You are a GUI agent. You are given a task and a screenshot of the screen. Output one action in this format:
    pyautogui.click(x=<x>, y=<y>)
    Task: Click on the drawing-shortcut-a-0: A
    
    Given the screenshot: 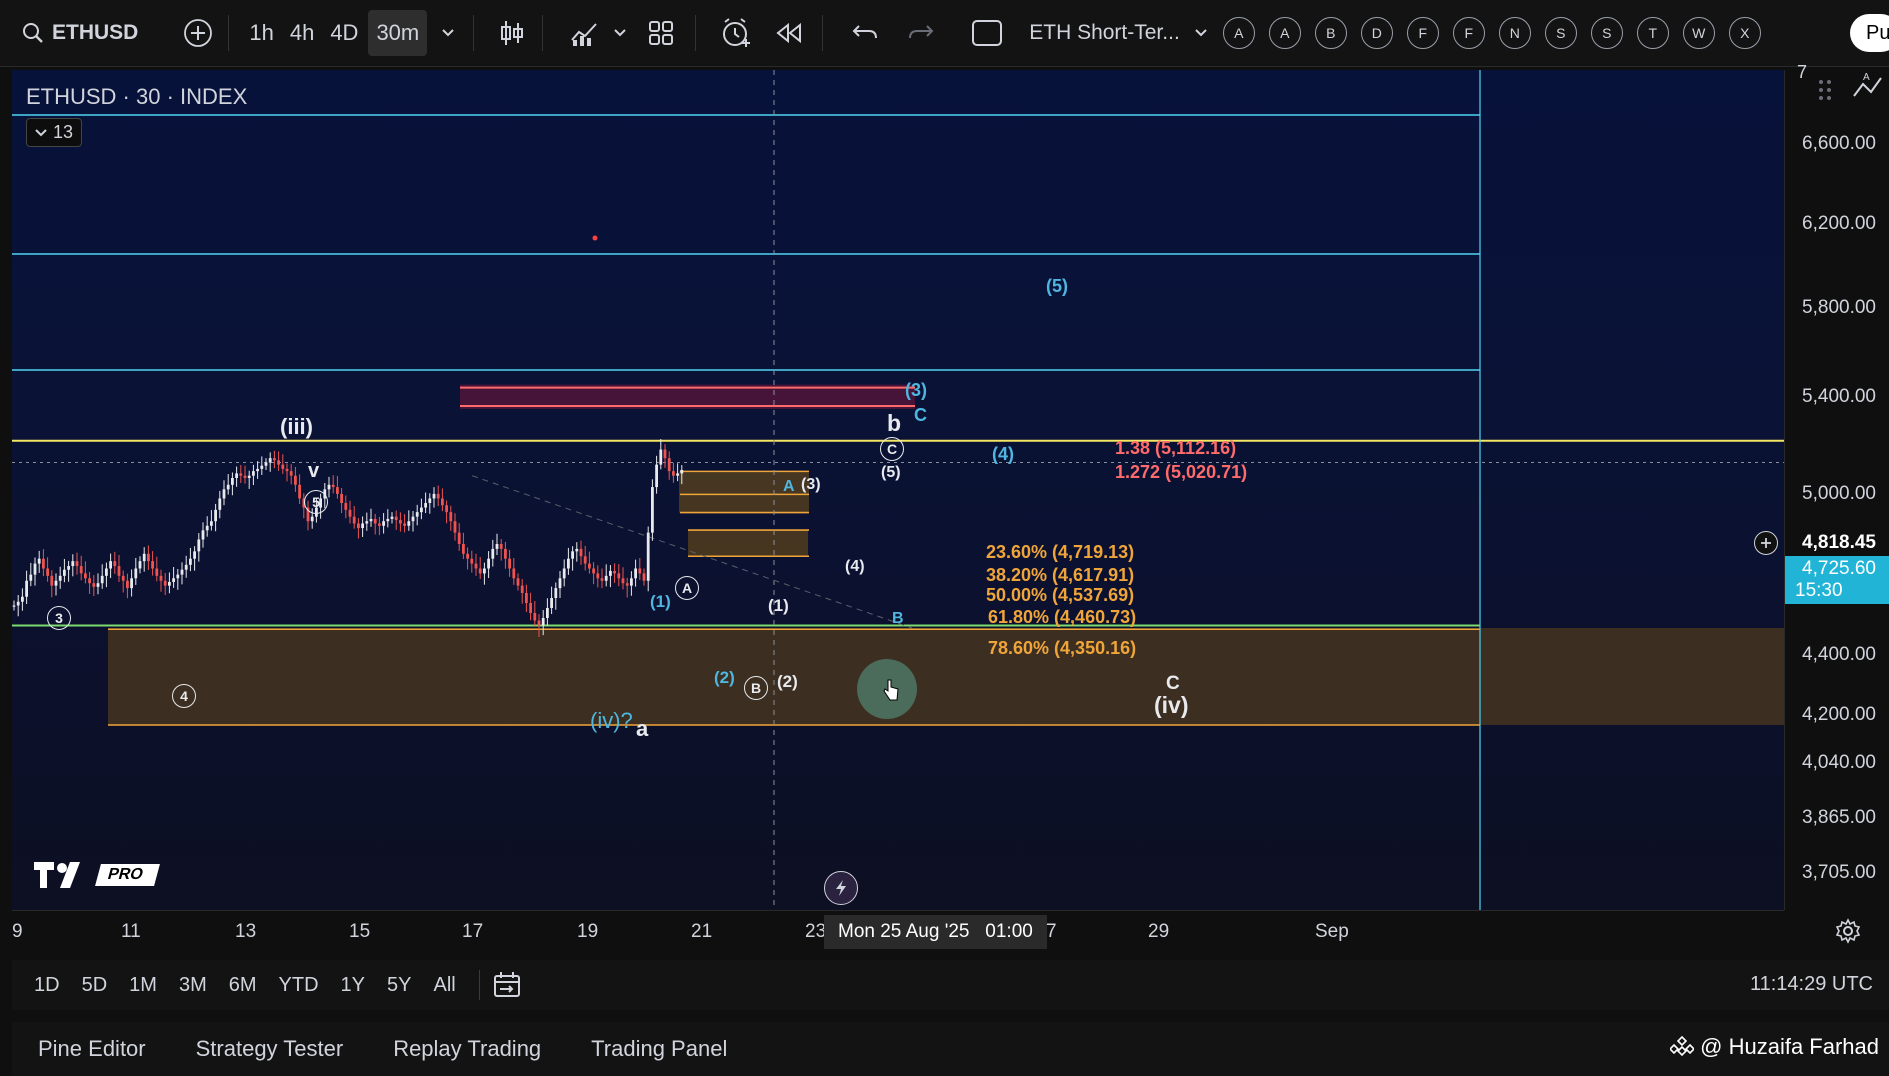 What is the action you would take?
    pyautogui.click(x=1238, y=33)
    